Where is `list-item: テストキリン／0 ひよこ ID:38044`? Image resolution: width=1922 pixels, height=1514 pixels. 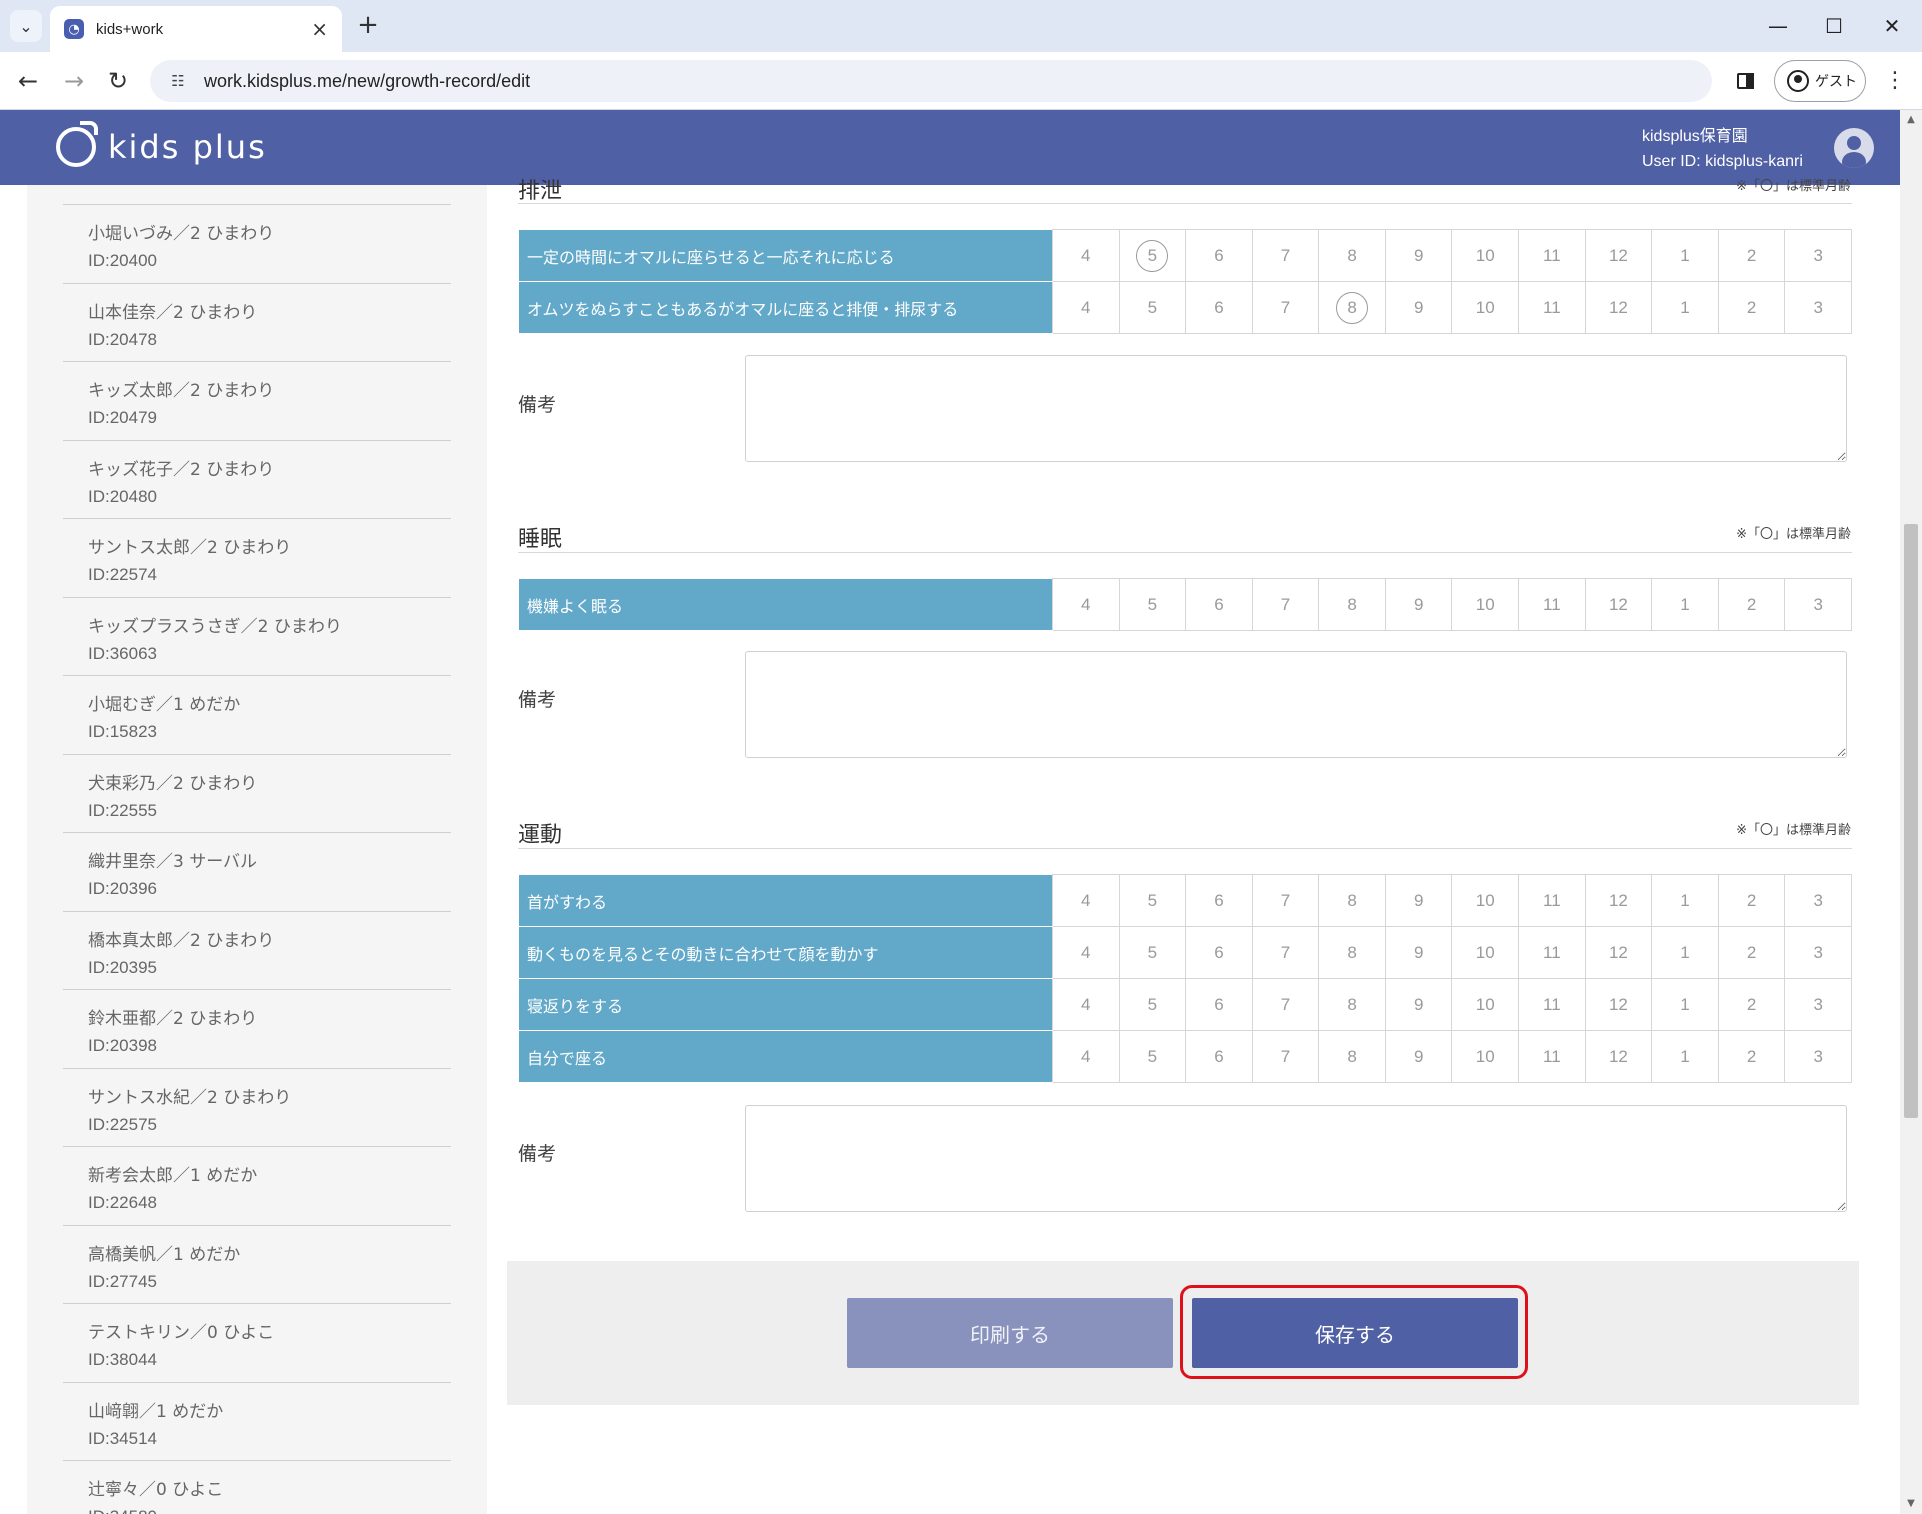 list-item: テストキリン／0 ひよこ ID:38044 is located at coordinates (257, 1342).